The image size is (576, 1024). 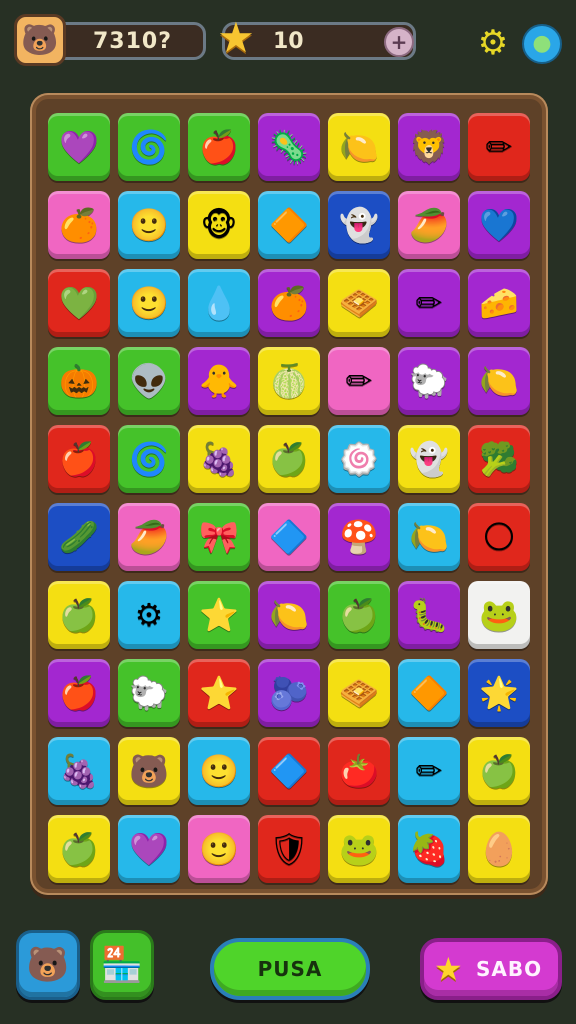 I want to click on shop-button: 🏪, so click(x=122, y=965).